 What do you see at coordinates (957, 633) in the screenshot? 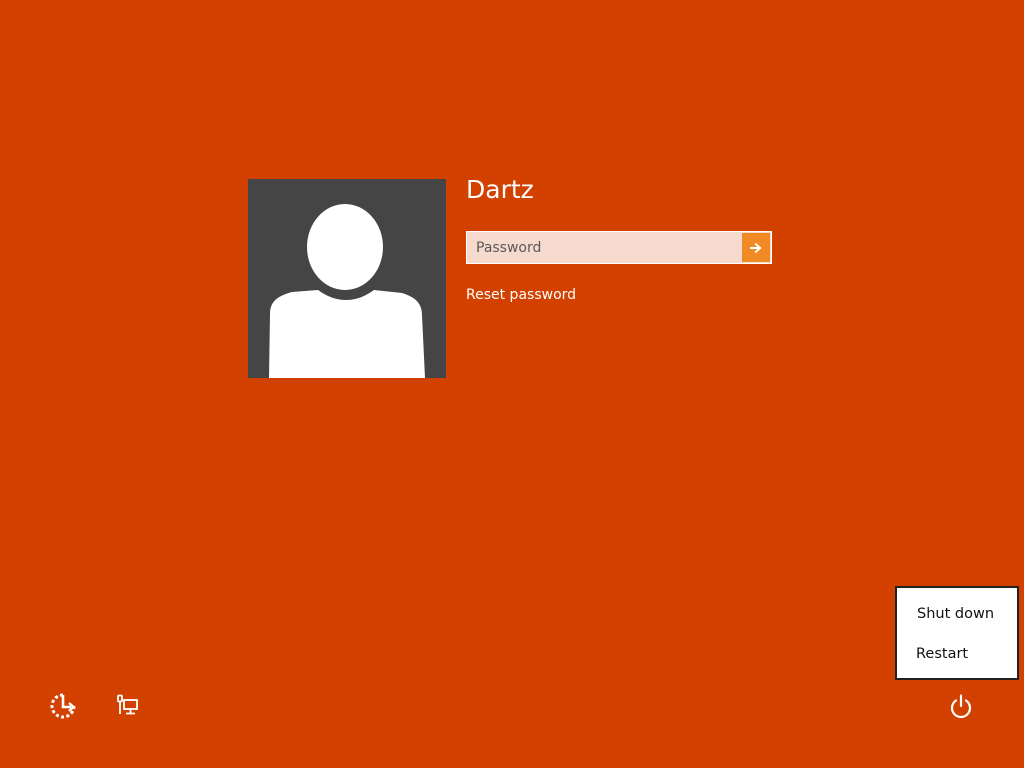
I see `power-options-menu: Shut down Restart` at bounding box center [957, 633].